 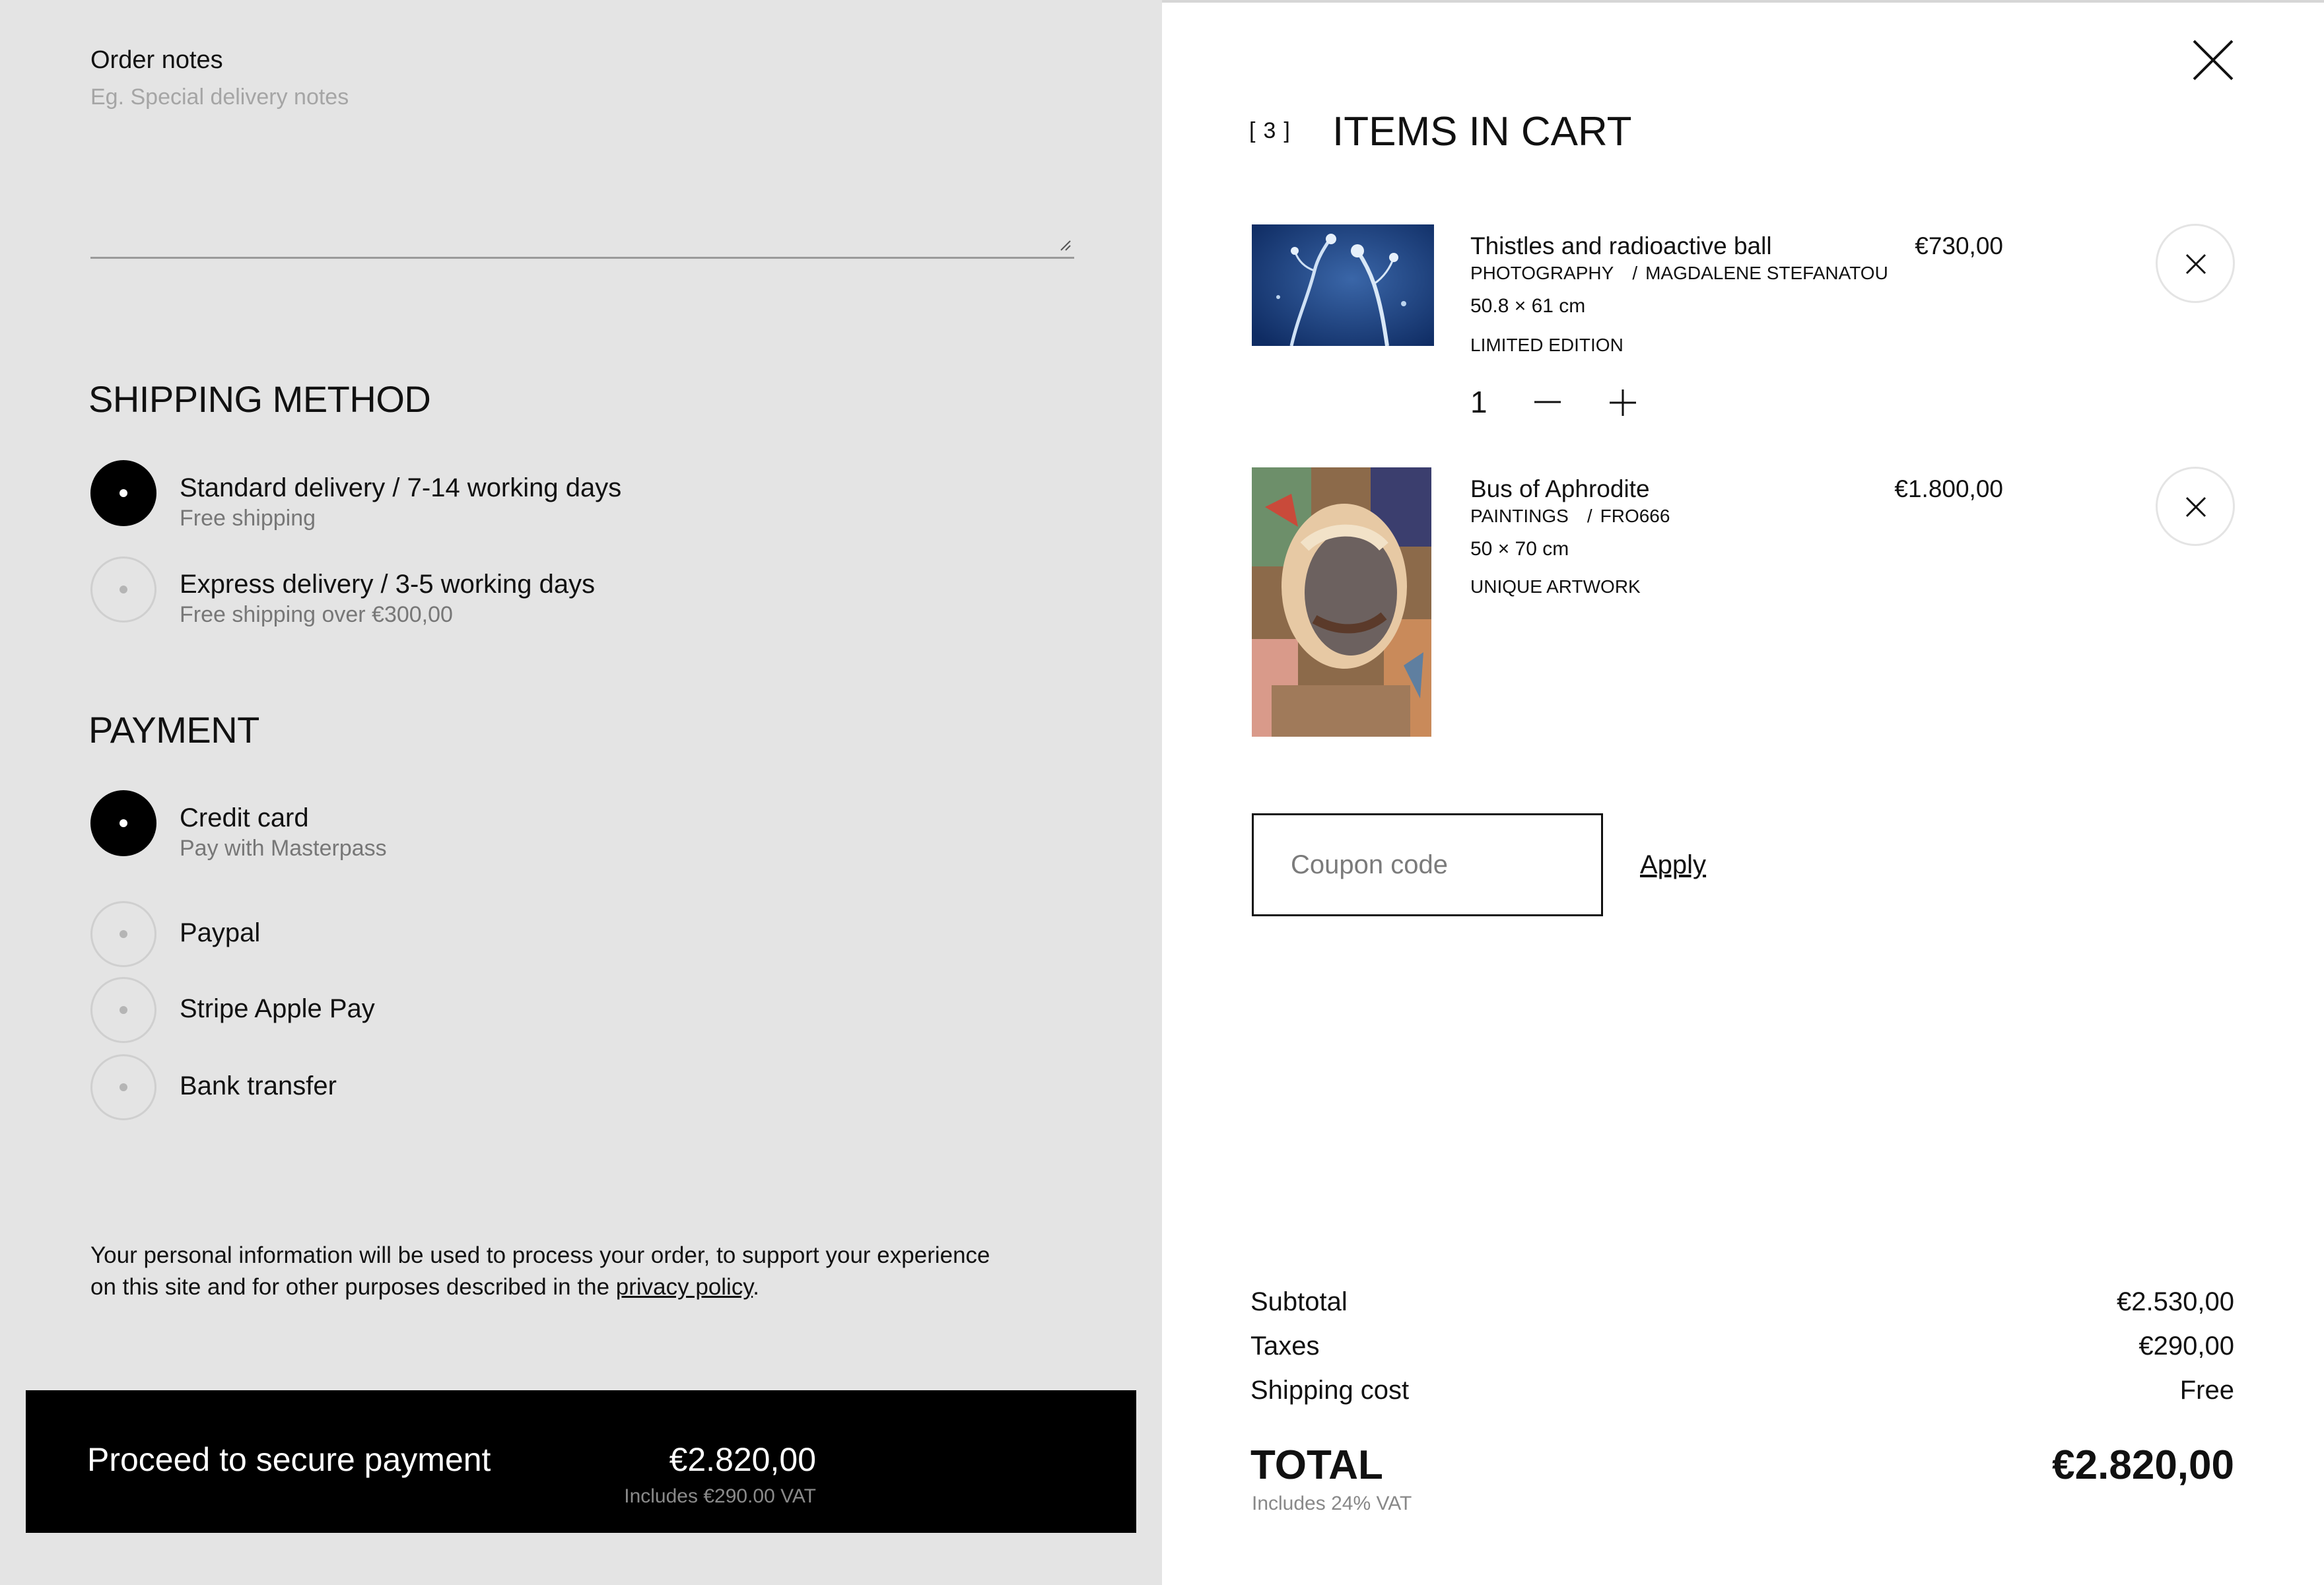 What do you see at coordinates (123, 823) in the screenshot?
I see `radio-credit-card` at bounding box center [123, 823].